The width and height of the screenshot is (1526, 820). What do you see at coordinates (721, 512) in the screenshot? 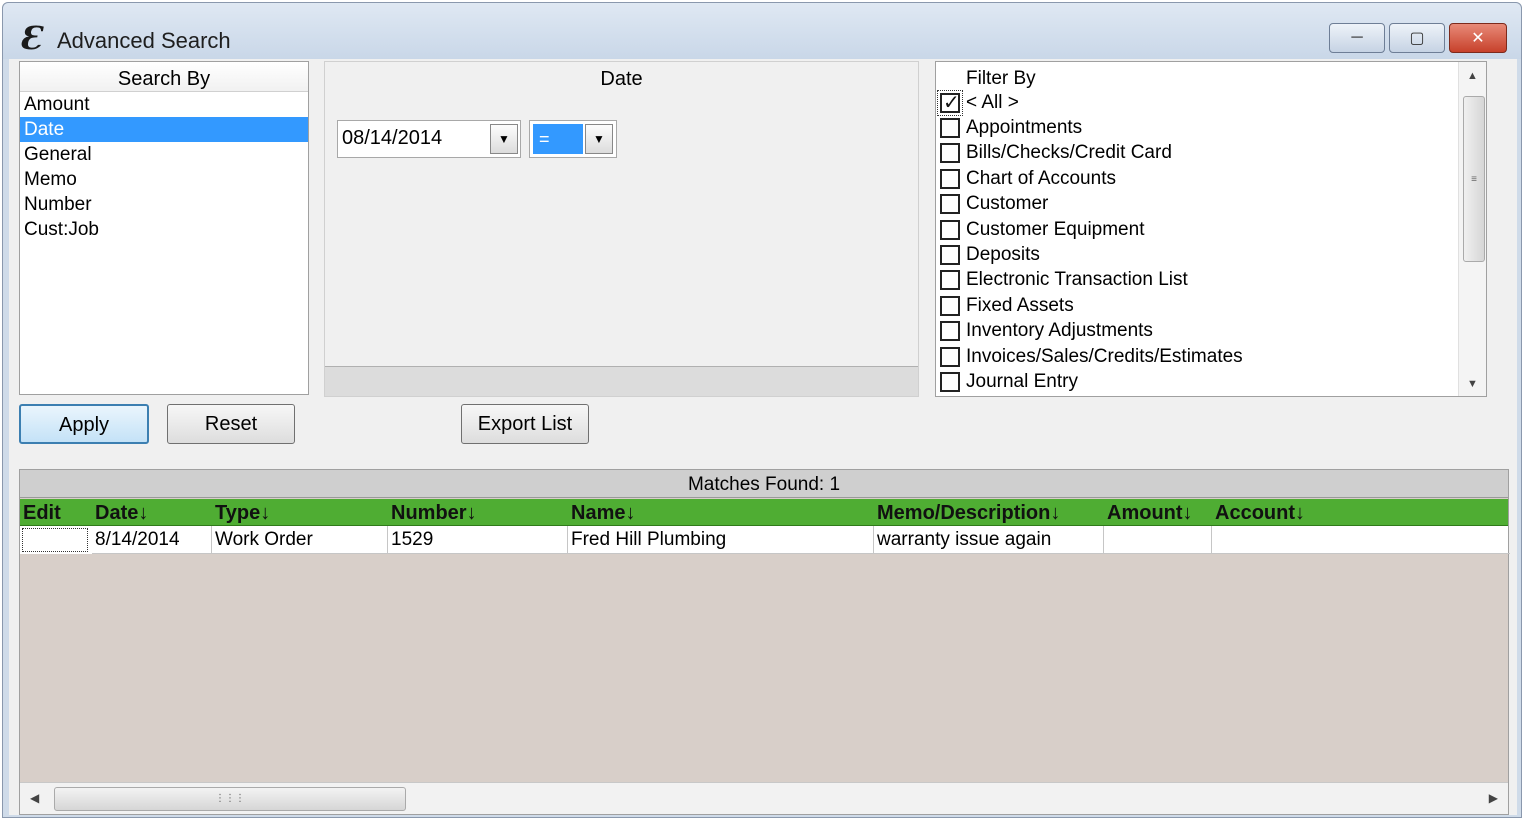
I see `column-header-name: Name↓` at bounding box center [721, 512].